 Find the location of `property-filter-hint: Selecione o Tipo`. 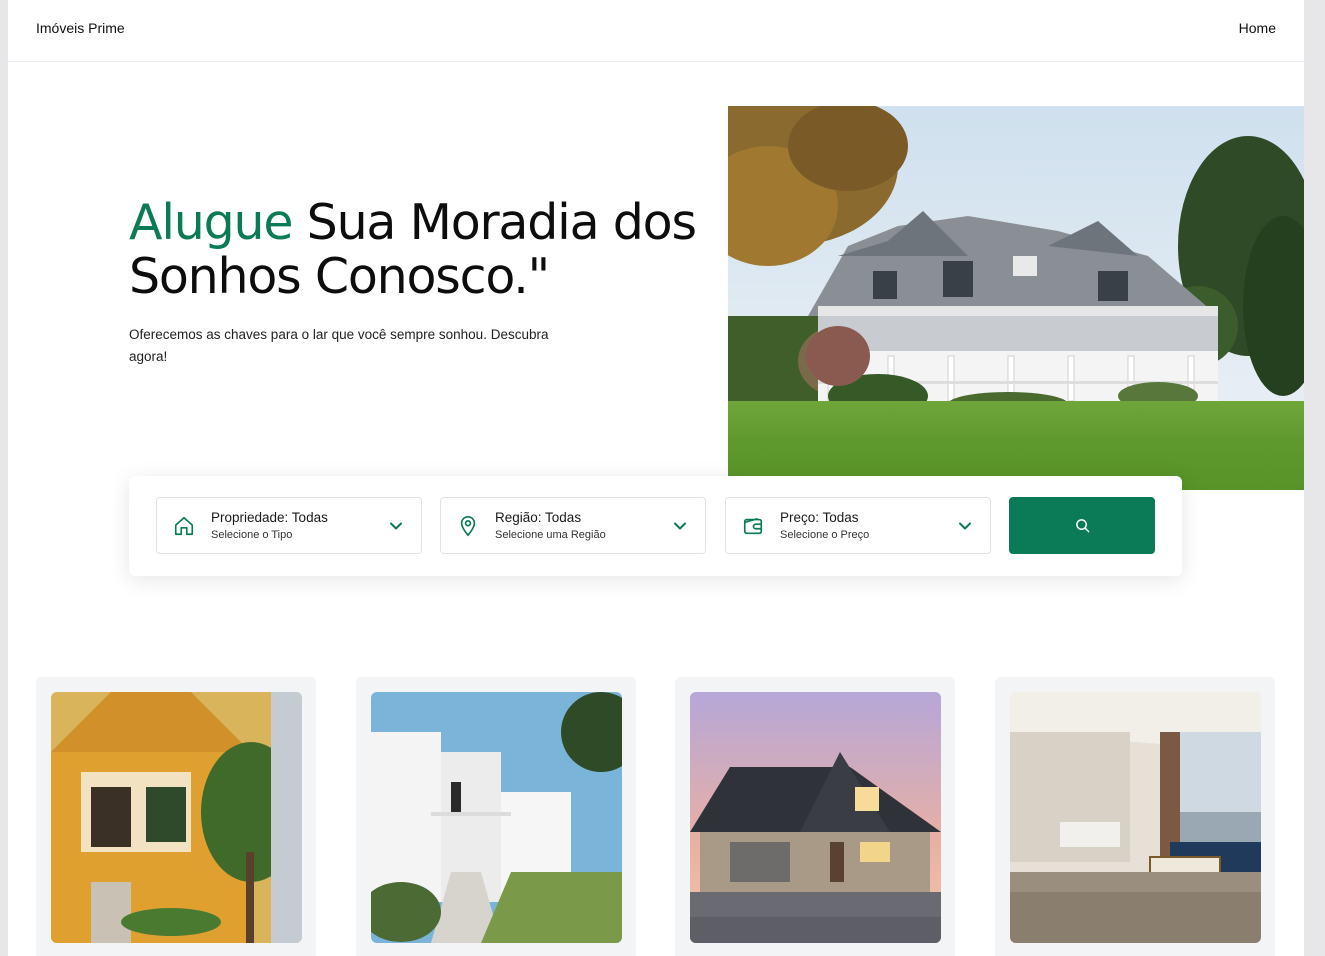

property-filter-hint: Selecione o Tipo is located at coordinates (252, 535).